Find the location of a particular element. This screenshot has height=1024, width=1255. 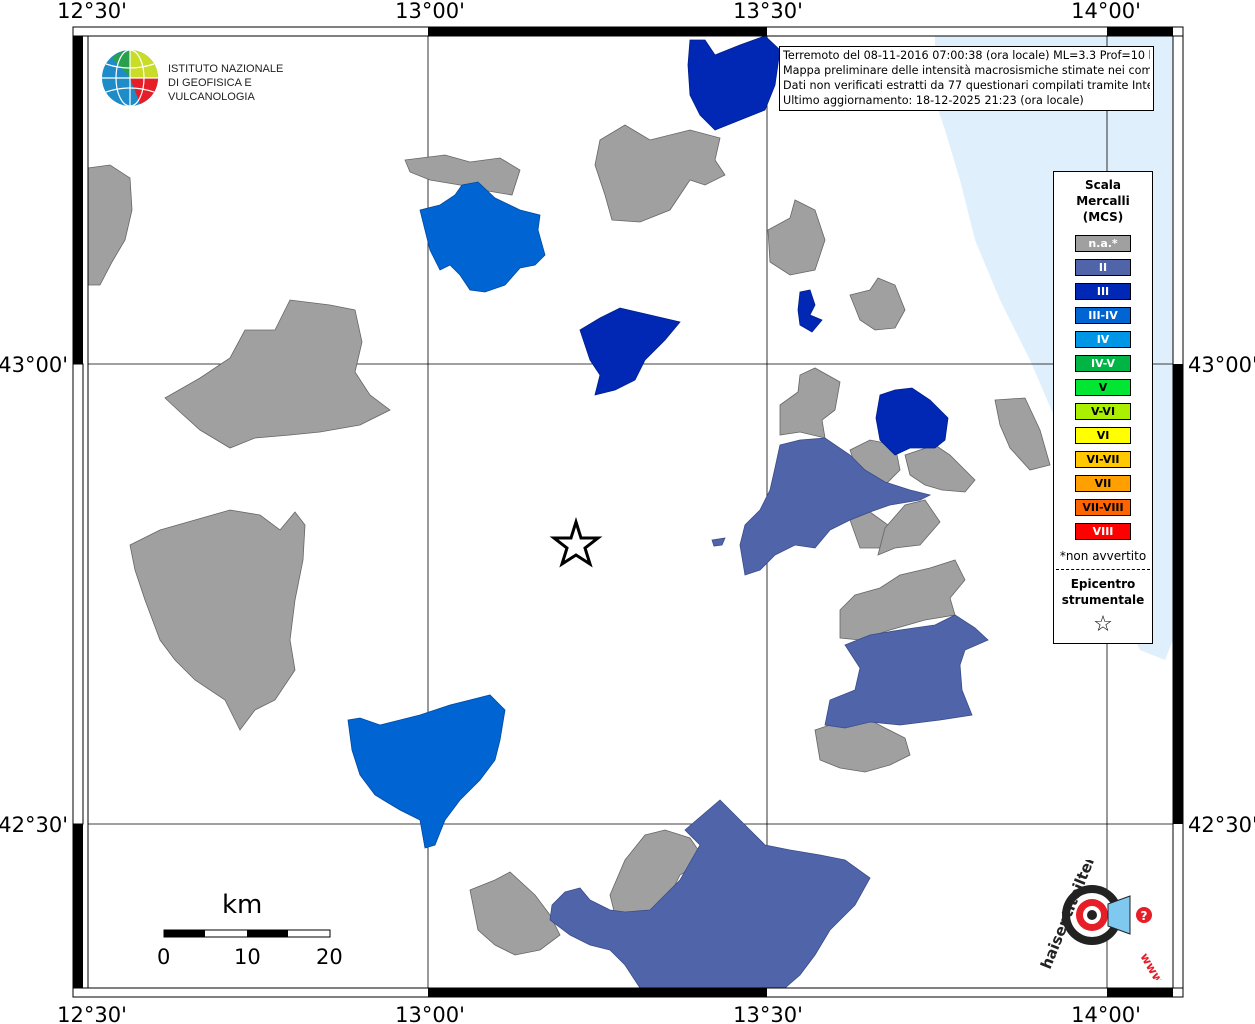

tick-right-2: 42°30' is located at coordinates (1221, 825).